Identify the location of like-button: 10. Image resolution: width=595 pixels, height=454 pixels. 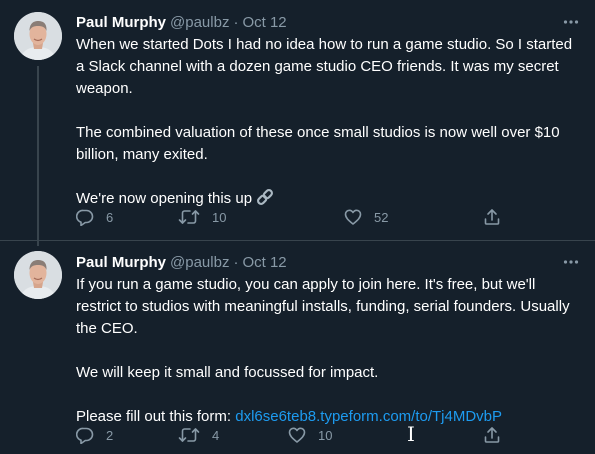
(310, 435).